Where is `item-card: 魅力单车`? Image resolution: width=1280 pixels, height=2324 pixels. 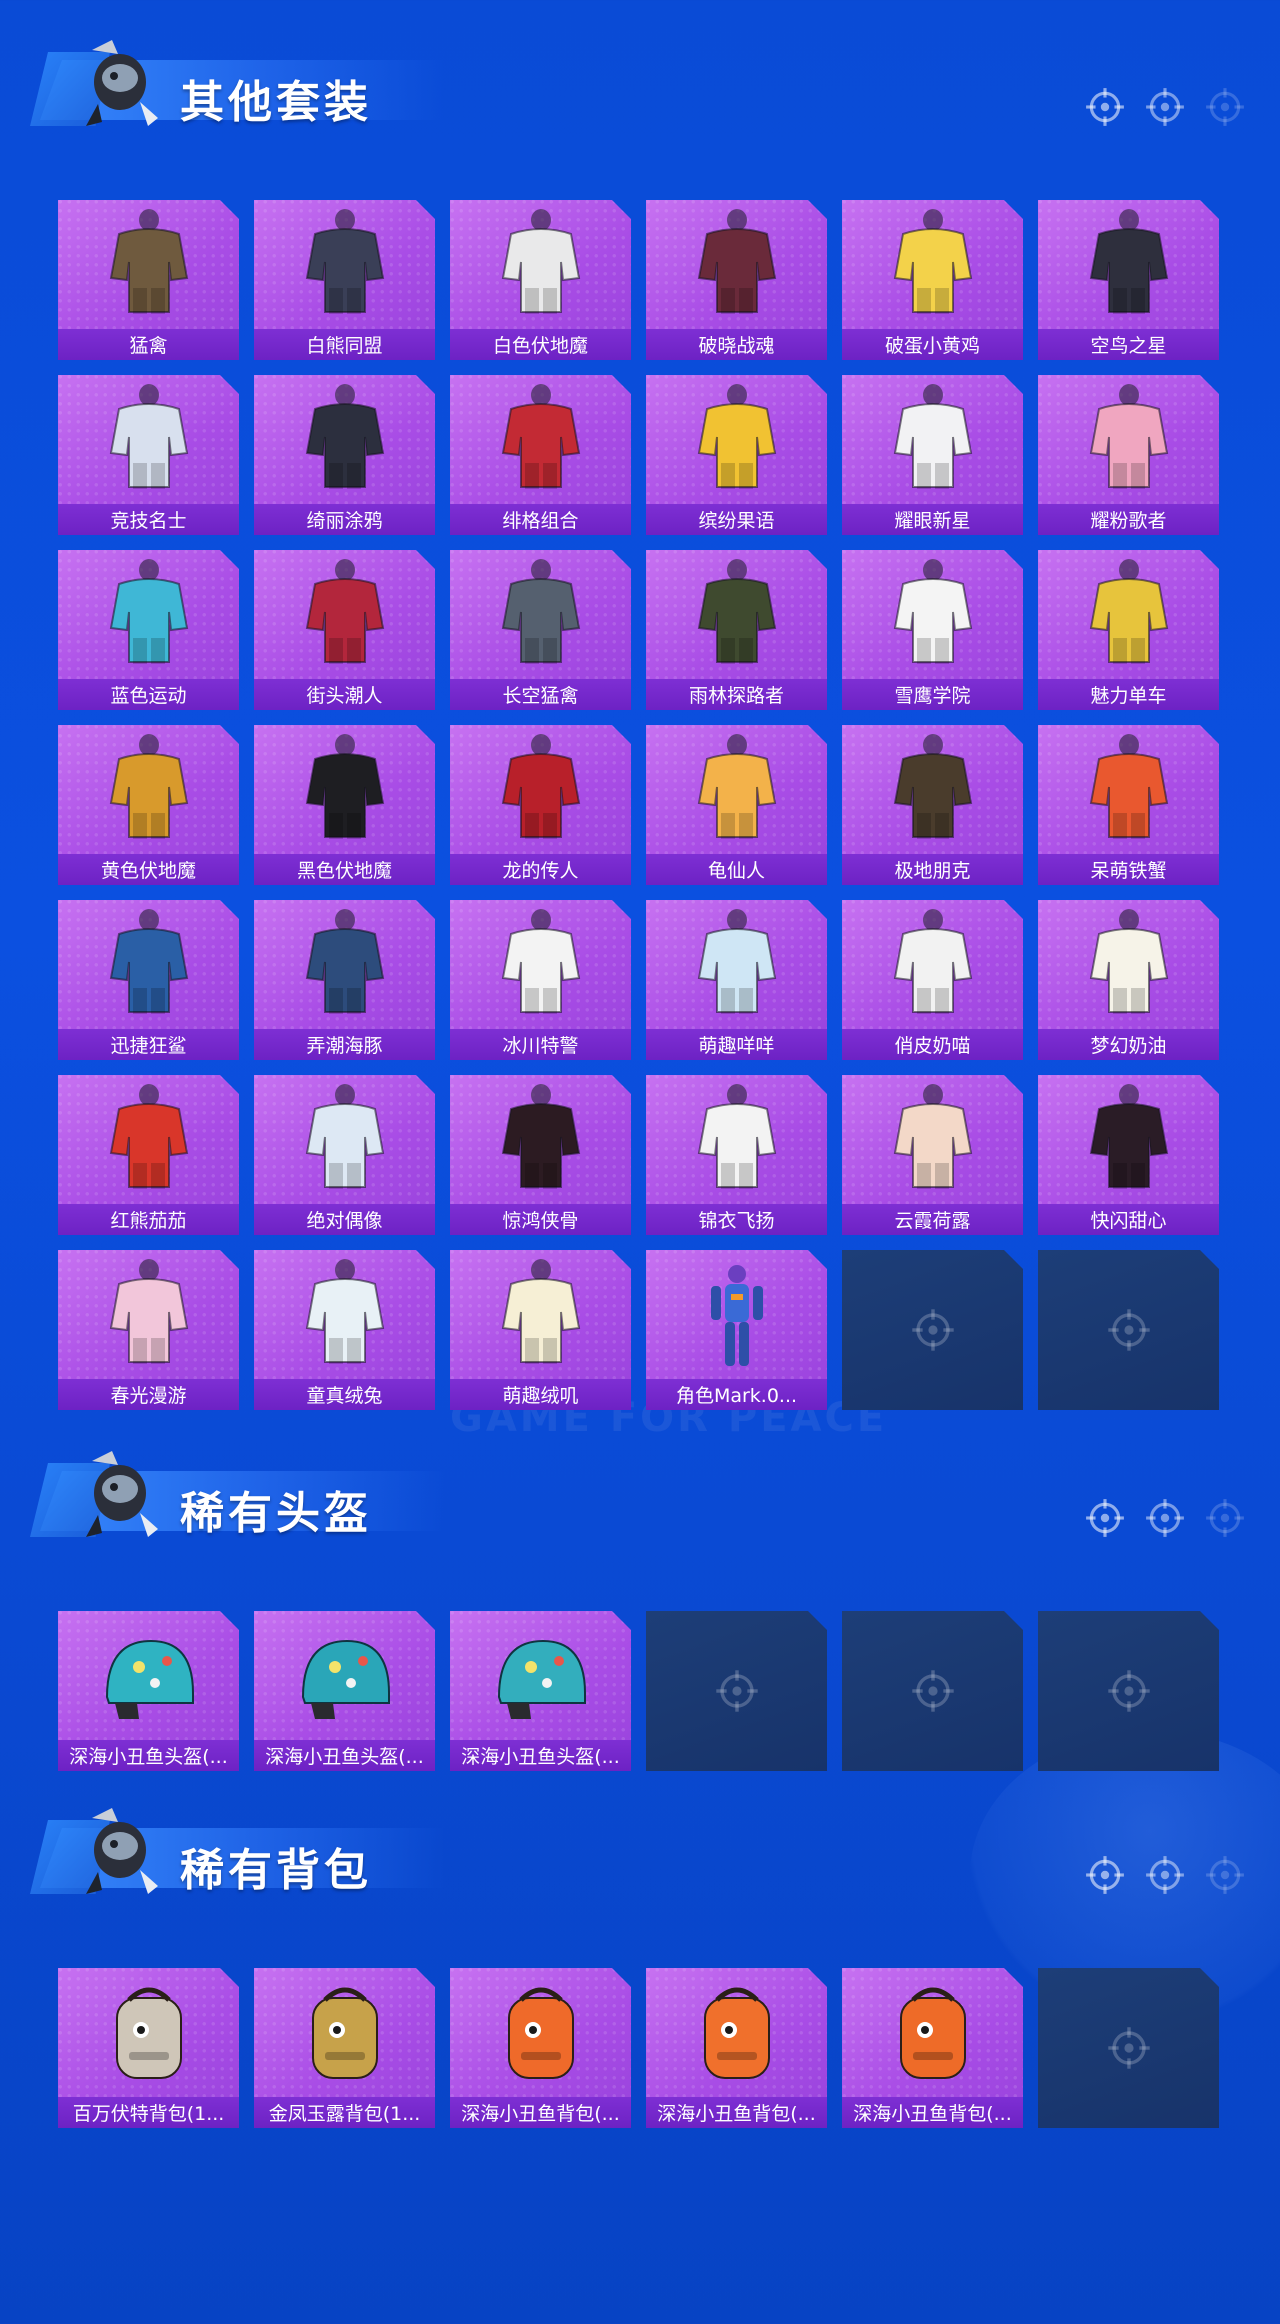
item-card: 魅力单车 is located at coordinates (1128, 630).